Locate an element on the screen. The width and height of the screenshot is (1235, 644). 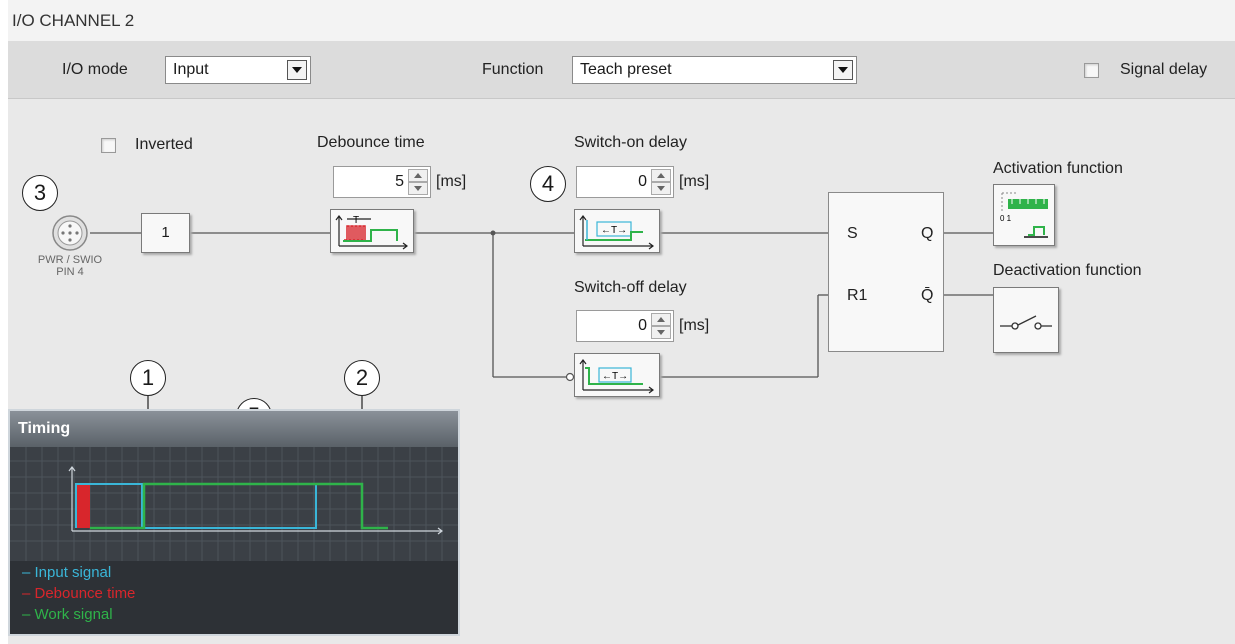
switch-off-delay-icon: ←T→ is located at coordinates (616, 376).